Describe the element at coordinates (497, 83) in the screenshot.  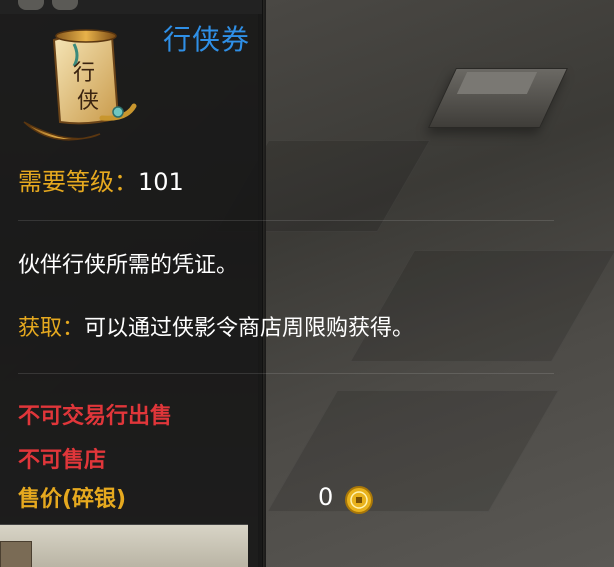
I see `stone-block-top` at that location.